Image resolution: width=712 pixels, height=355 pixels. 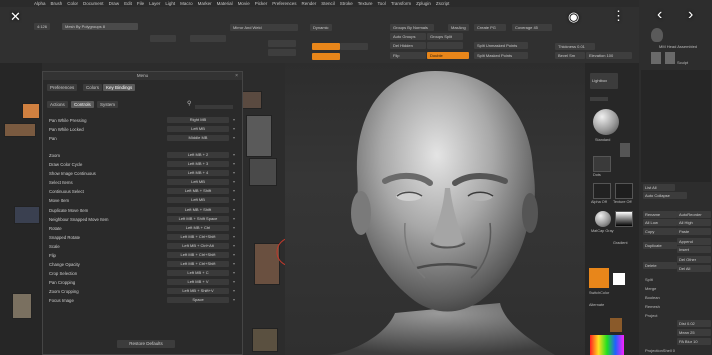 I want to click on split-menu: Split, so click(x=649, y=279).